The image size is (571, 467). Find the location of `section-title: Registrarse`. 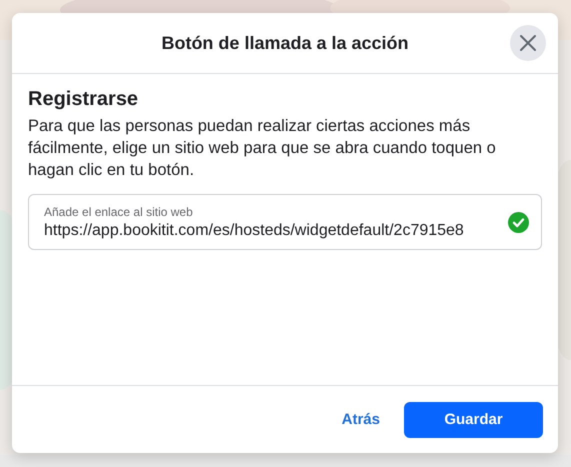

section-title: Registrarse is located at coordinates (84, 99).